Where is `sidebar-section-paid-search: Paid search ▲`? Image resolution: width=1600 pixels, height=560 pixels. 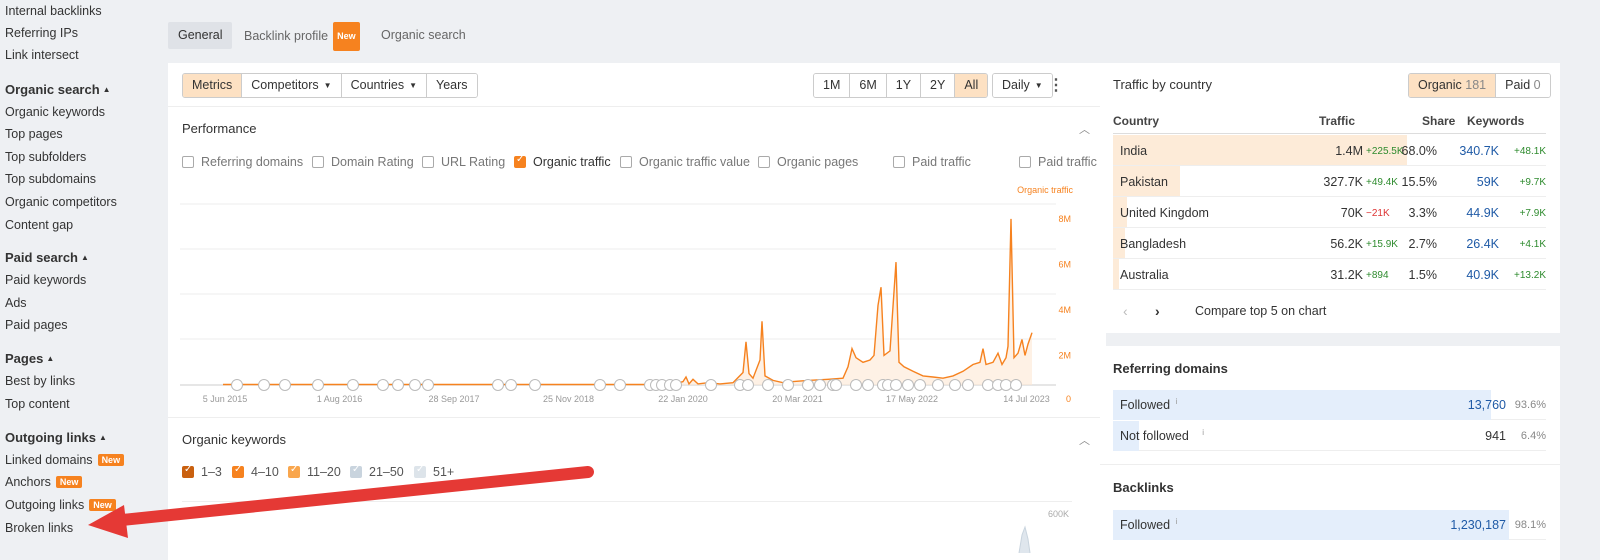
sidebar-section-paid-search: Paid search ▲ is located at coordinates (47, 257).